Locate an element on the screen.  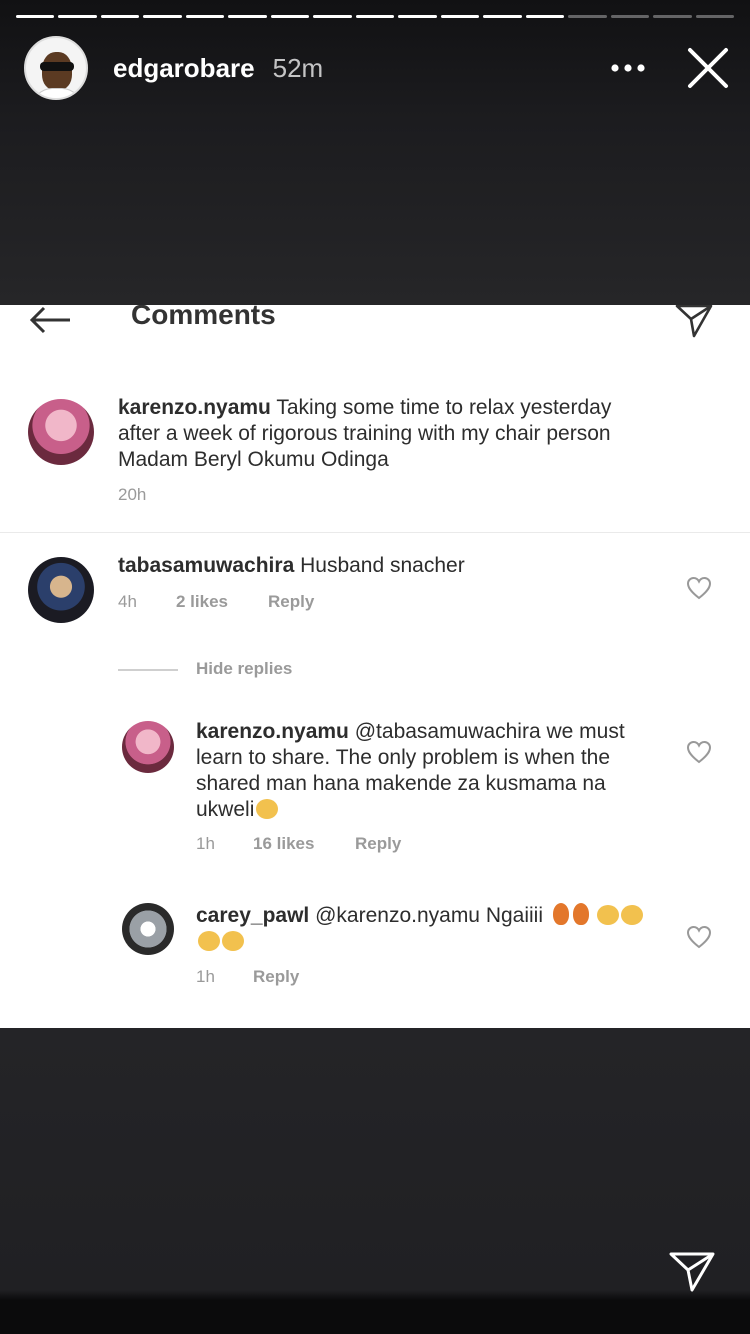
story-avatar is located at coordinates (56, 68).